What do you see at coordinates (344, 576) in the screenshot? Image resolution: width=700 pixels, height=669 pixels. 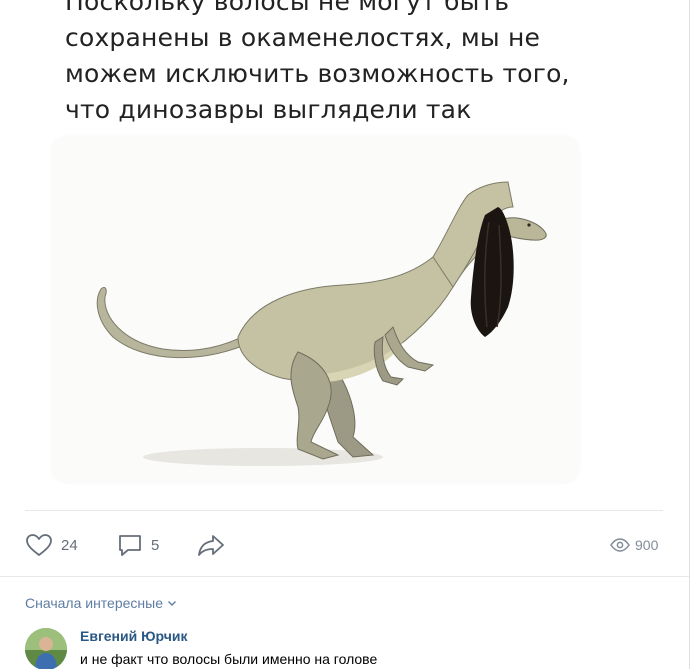 I see `comments-divider` at bounding box center [344, 576].